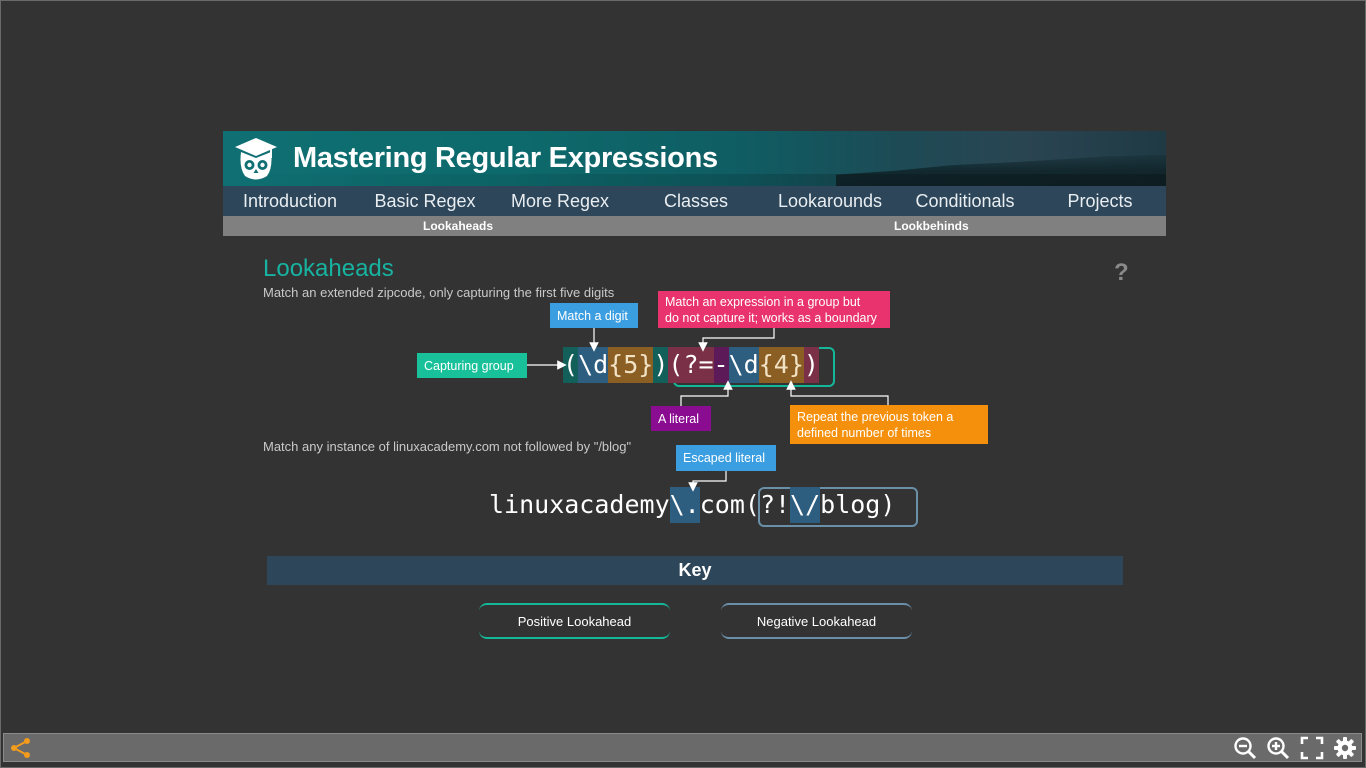 The width and height of the screenshot is (1366, 768). I want to click on nav-item-projects: Projects, so click(1100, 201).